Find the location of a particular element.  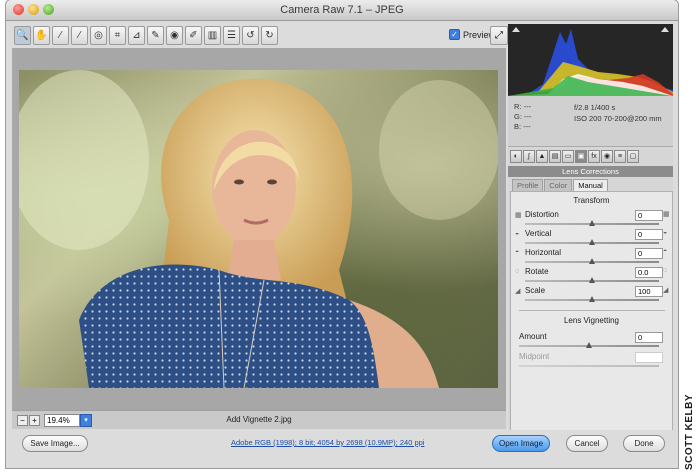

distortion-value-field: 0 is located at coordinates (649, 215).